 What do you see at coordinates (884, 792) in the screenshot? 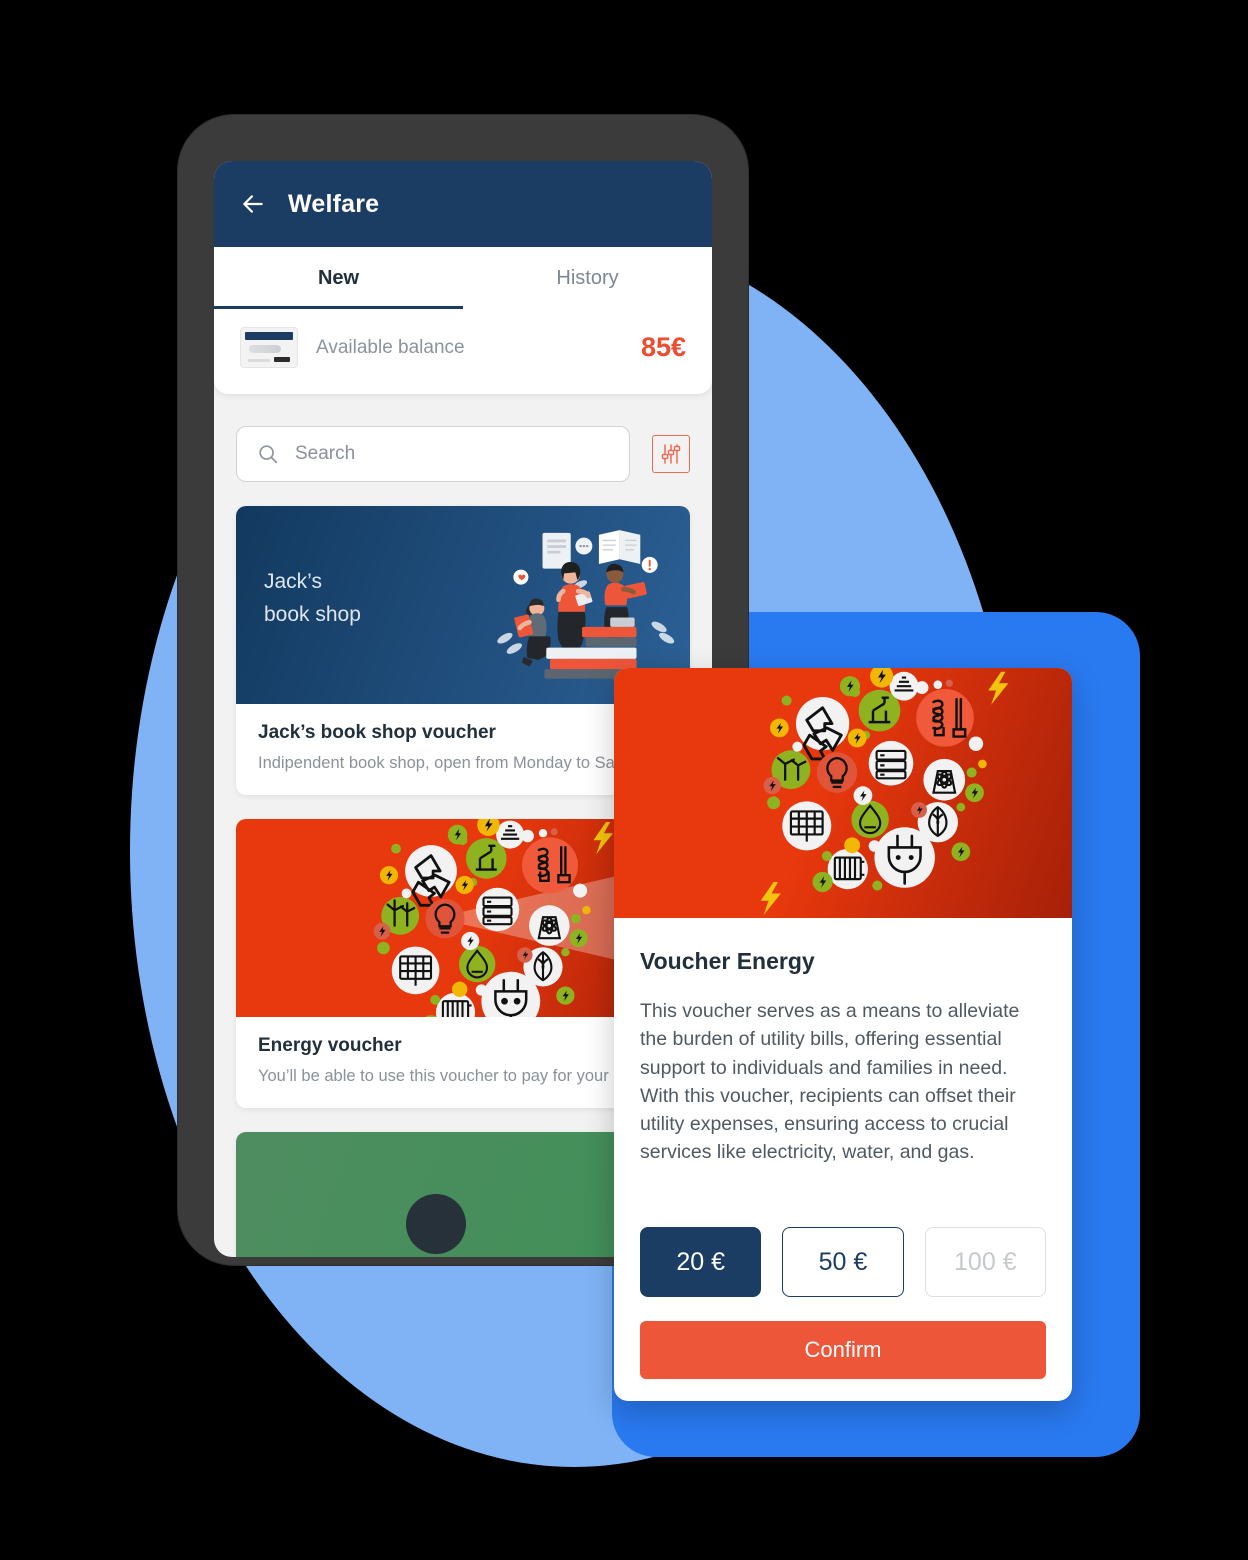
I see `energy-icons-collage-illustration` at bounding box center [884, 792].